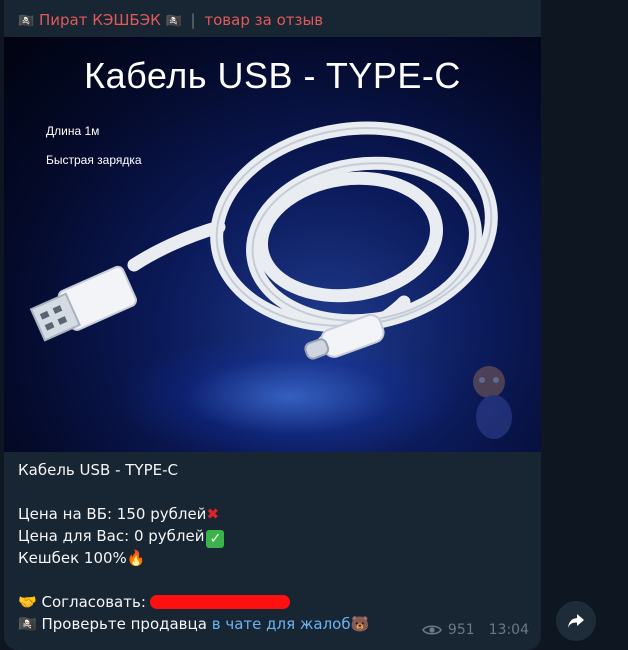  Describe the element at coordinates (275, 536) in the screenshot. I see `price-you-line: Цена для Вас: 0 рублей ✓` at that location.